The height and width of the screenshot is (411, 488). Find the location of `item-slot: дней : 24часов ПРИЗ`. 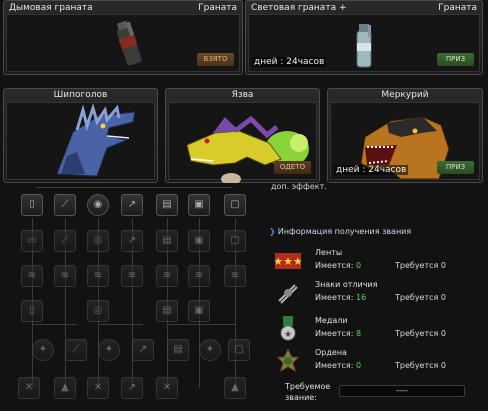

item-slot: дней : 24часов ПРИЗ is located at coordinates (364, 43).